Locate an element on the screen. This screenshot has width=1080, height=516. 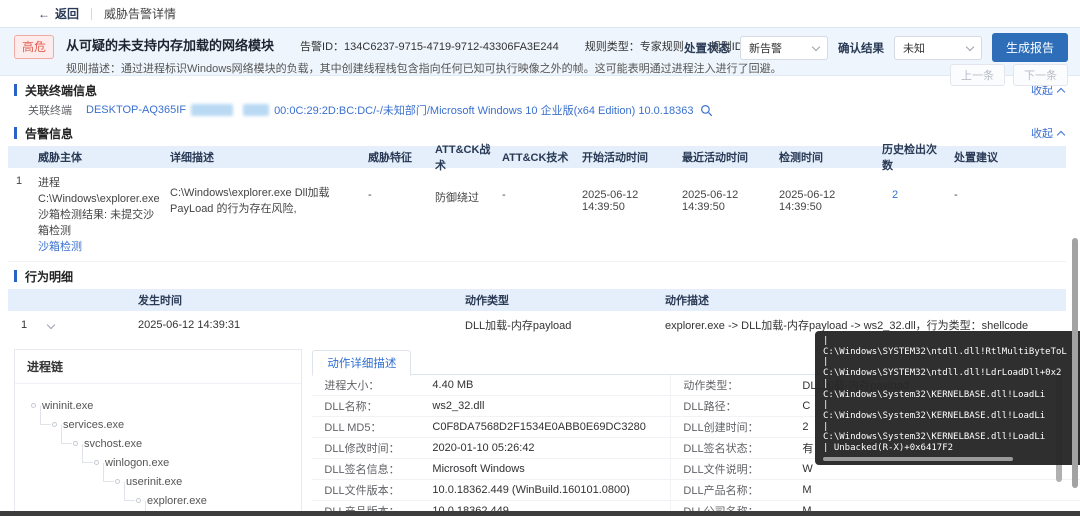
dispose-status-select: 新告警 is located at coordinates (783, 47).